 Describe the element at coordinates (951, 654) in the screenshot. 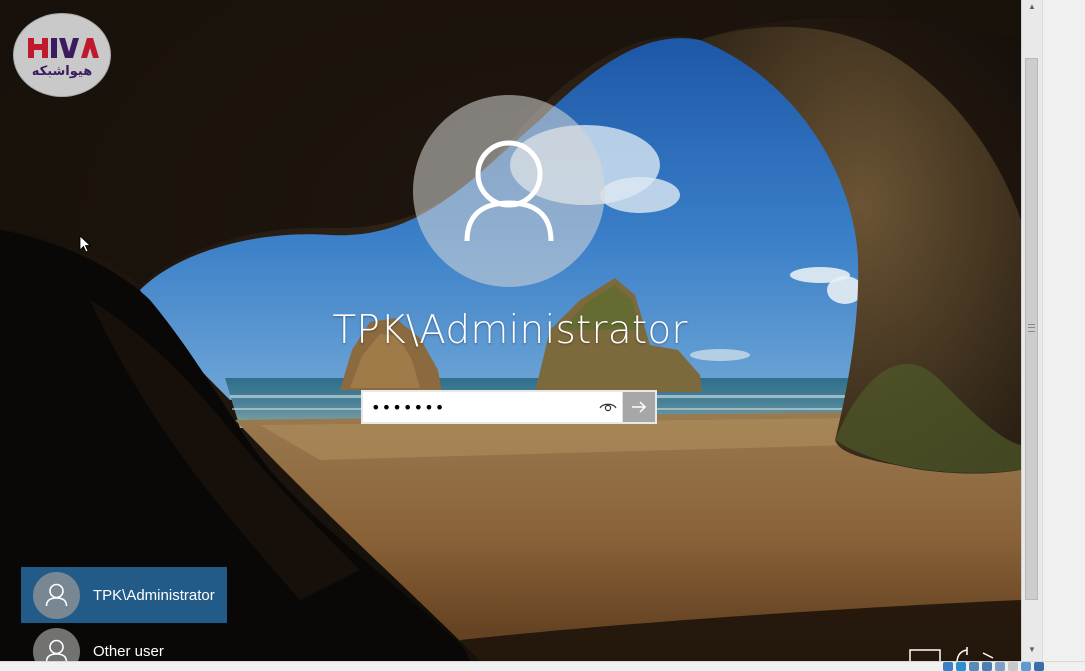

I see `system-icons` at that location.